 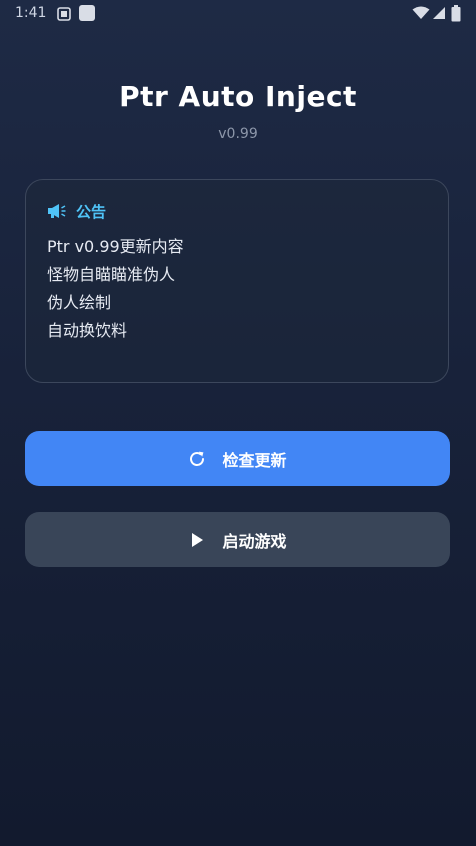 What do you see at coordinates (111, 274) in the screenshot?
I see `notice-line: 怪物自瞄瞄准伪人` at bounding box center [111, 274].